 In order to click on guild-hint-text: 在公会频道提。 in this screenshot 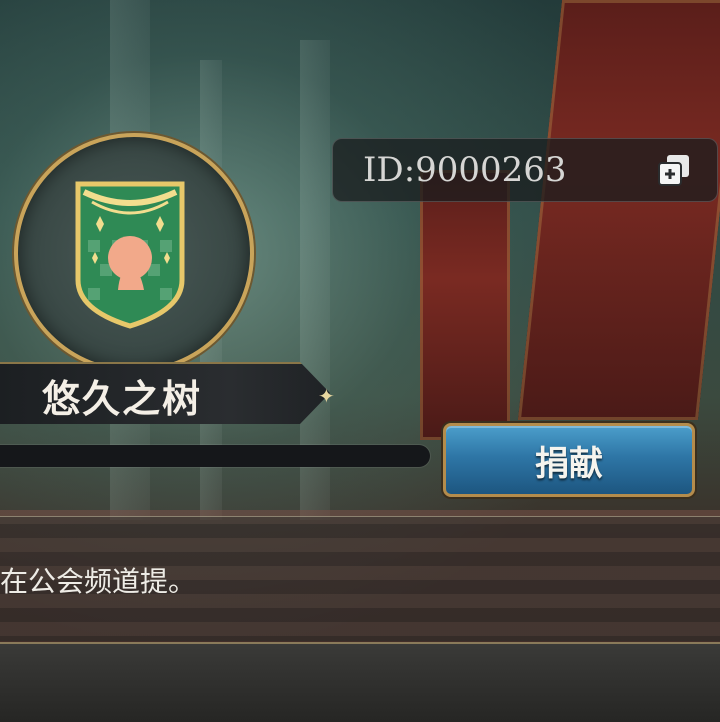, I will do `click(98, 581)`.